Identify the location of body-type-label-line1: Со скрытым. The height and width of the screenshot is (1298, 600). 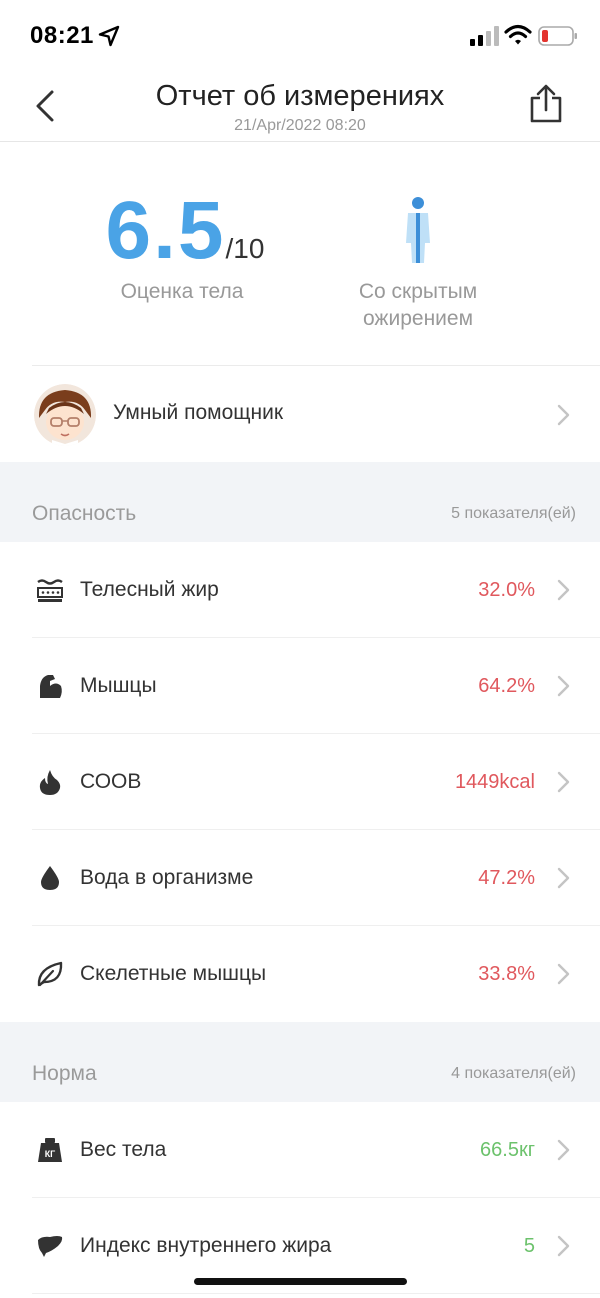
(418, 291).